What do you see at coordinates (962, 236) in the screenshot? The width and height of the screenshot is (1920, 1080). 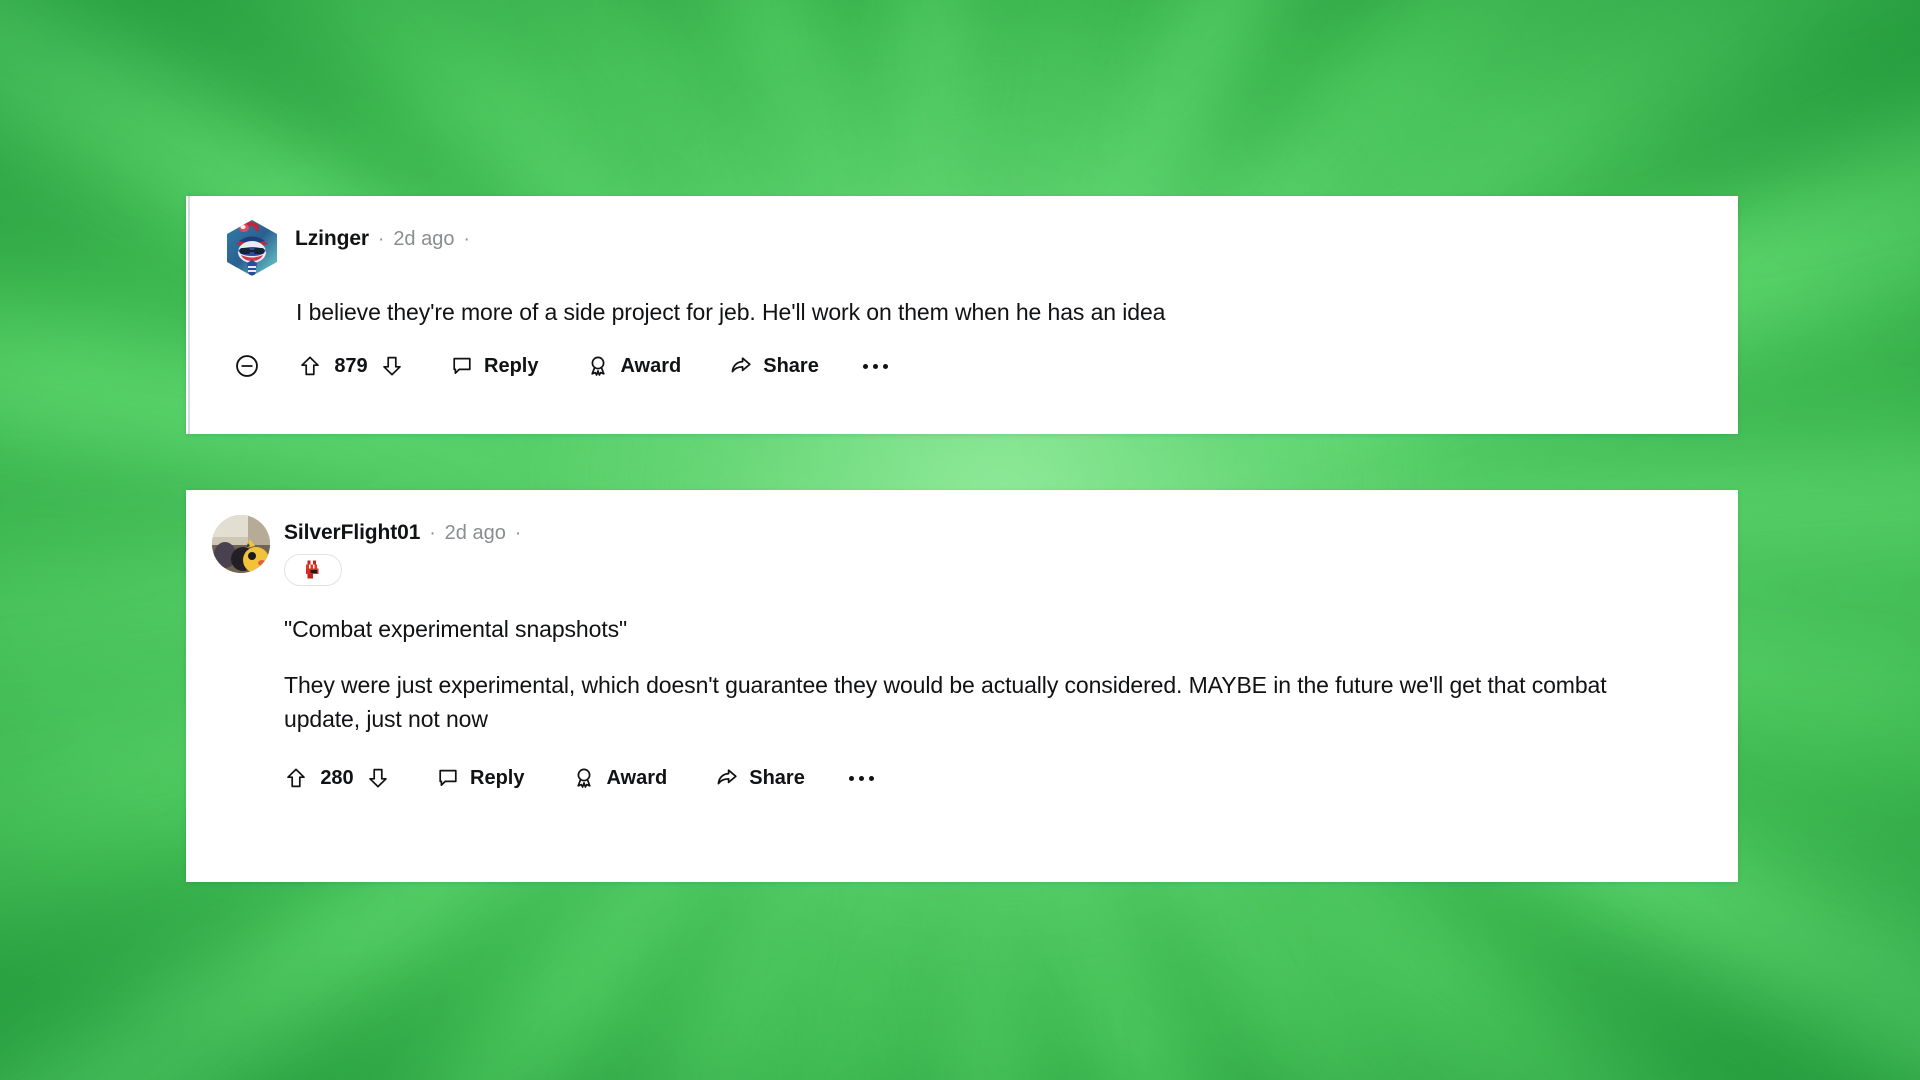 I see `comment-header: Lzinger · 2d ago ·` at bounding box center [962, 236].